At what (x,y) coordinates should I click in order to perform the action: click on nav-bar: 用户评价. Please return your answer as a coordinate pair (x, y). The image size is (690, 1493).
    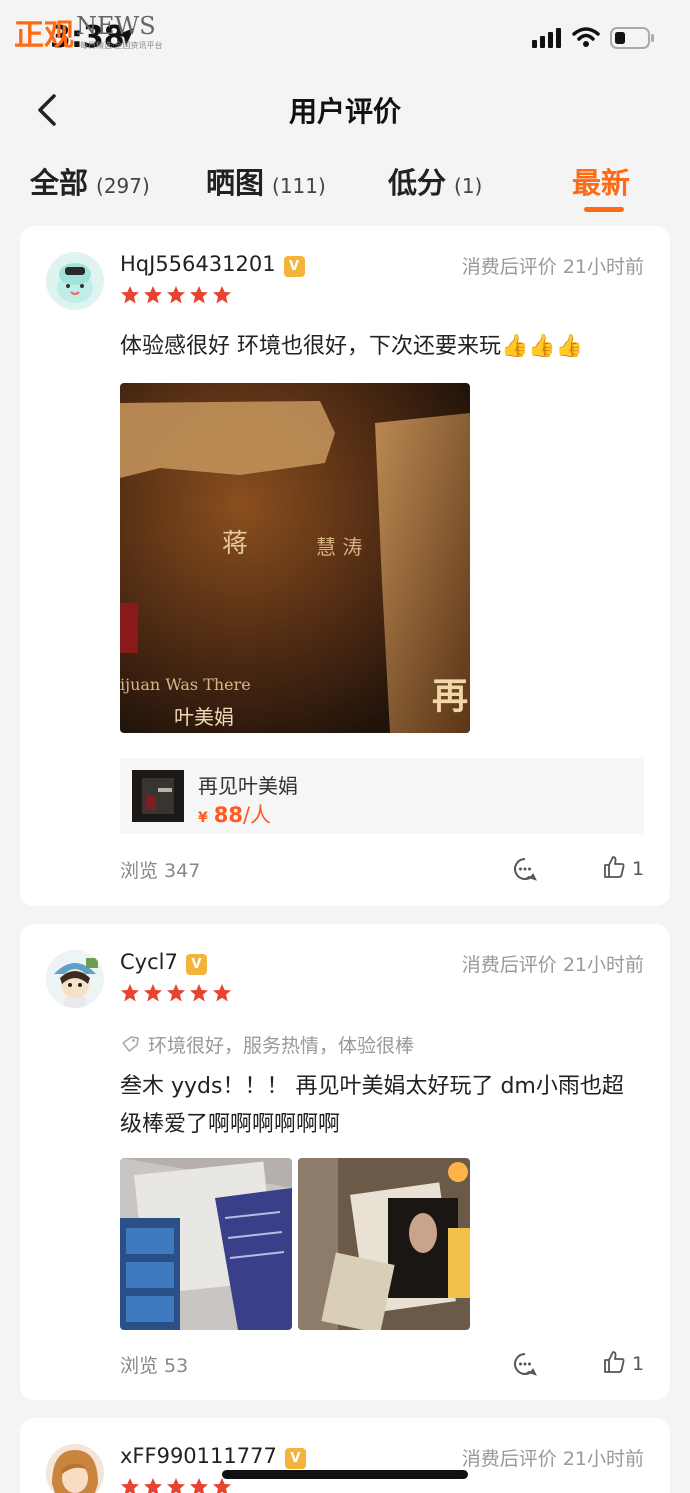
    Looking at the image, I should click on (345, 110).